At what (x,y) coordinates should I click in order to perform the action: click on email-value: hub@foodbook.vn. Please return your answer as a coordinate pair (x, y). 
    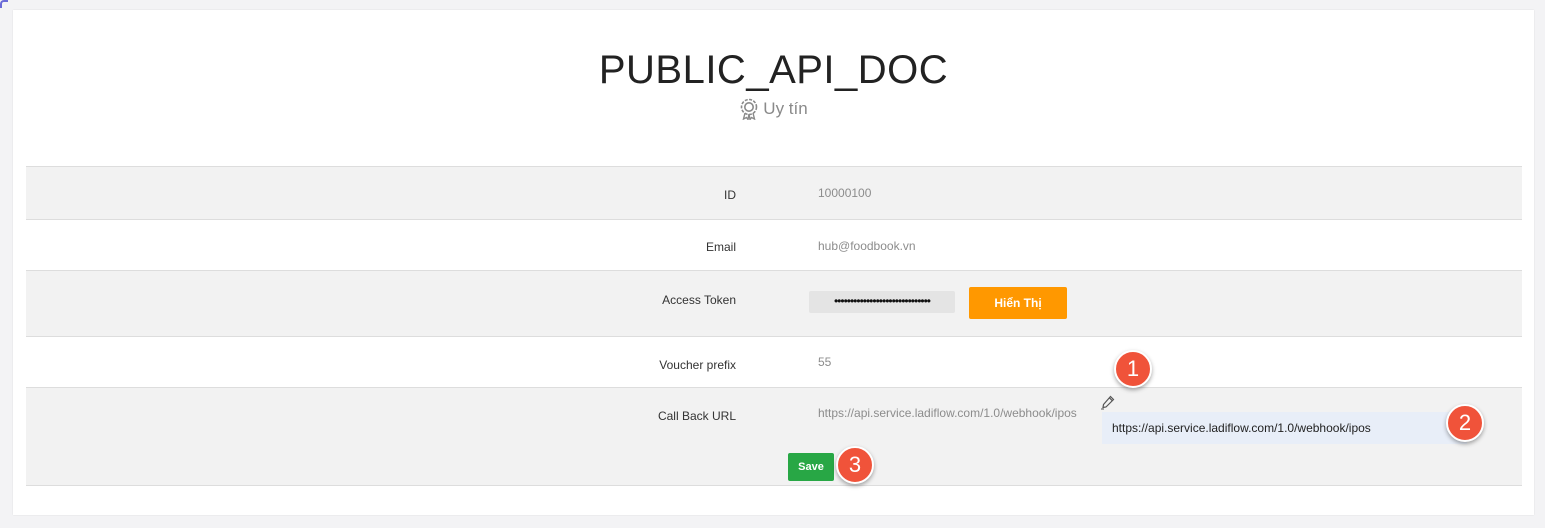
    Looking at the image, I should click on (867, 246).